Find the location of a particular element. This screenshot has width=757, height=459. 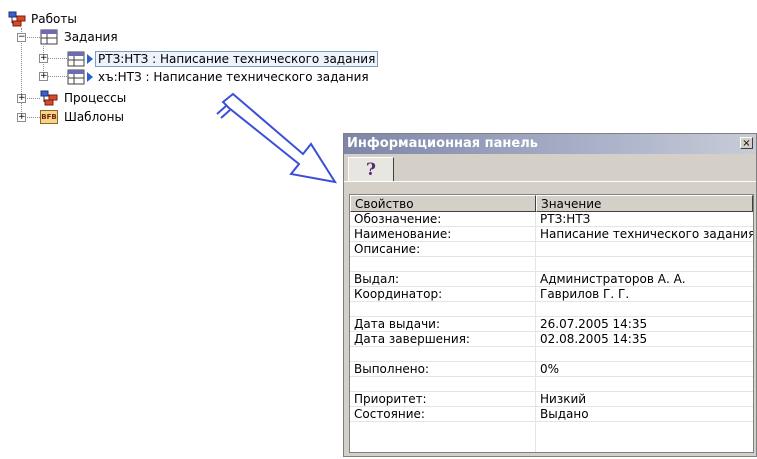

tree-node-label: РТЗ:НТЗ : Написание технического задания is located at coordinates (237, 59).